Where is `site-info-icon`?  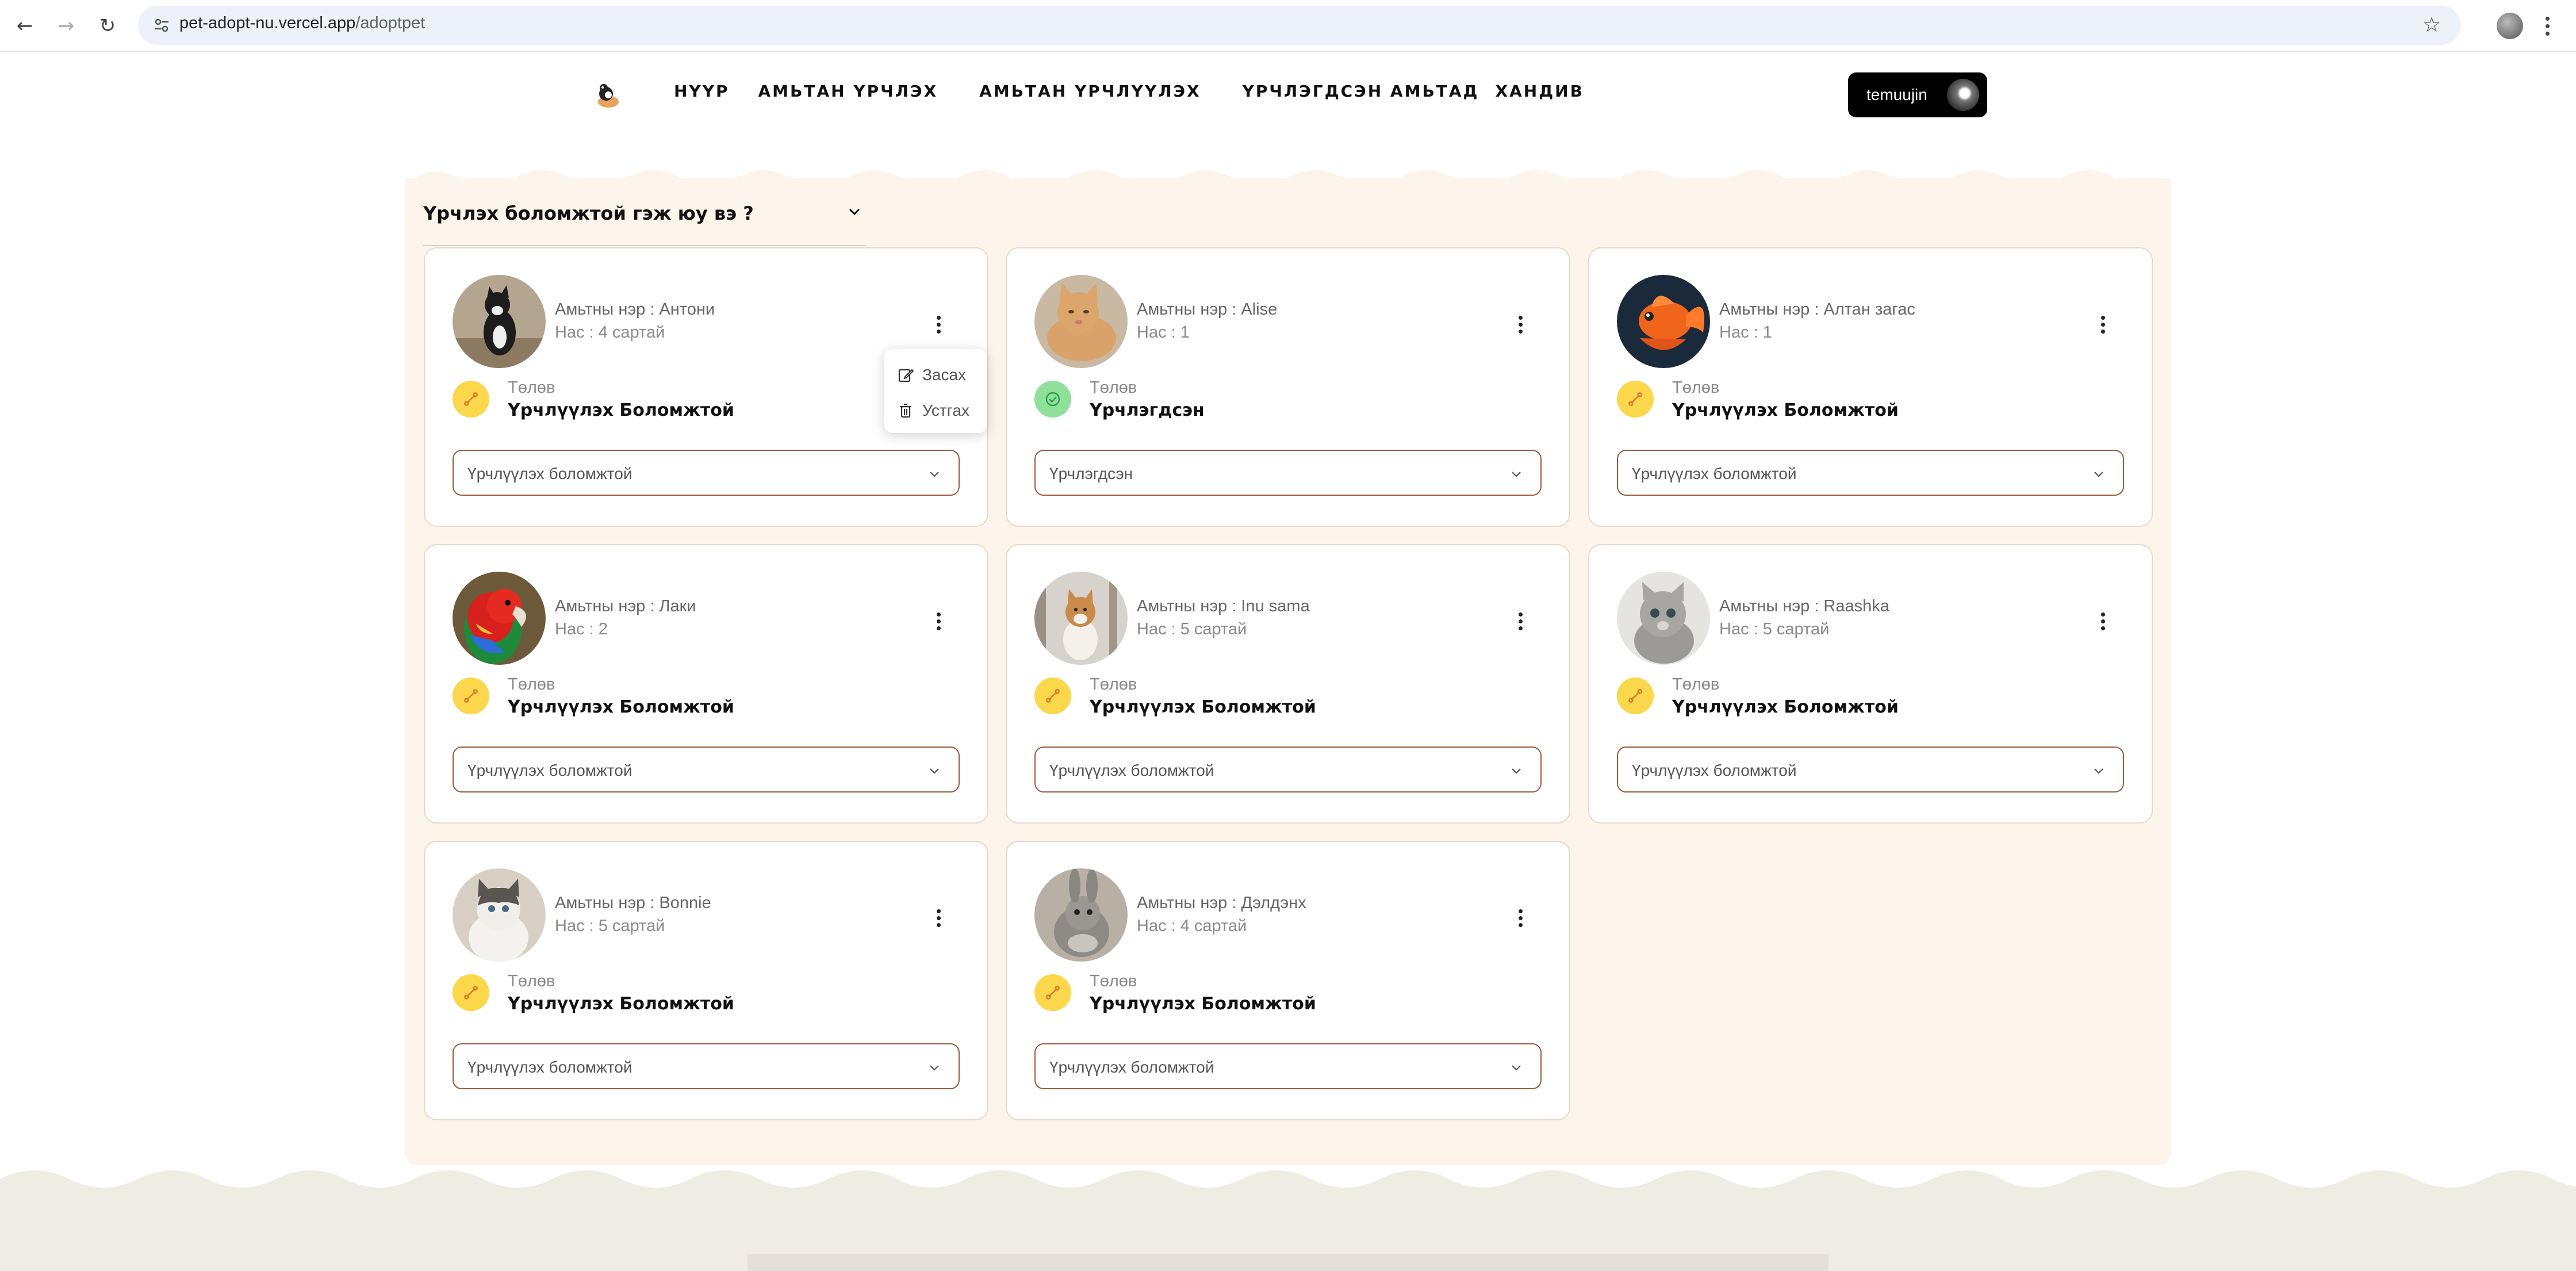 site-info-icon is located at coordinates (161, 25).